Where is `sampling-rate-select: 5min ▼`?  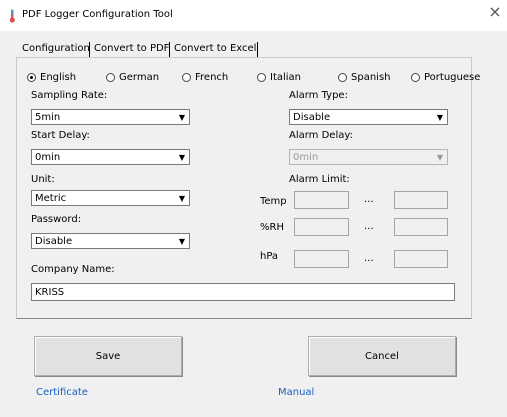 sampling-rate-select: 5min ▼ is located at coordinates (110, 117).